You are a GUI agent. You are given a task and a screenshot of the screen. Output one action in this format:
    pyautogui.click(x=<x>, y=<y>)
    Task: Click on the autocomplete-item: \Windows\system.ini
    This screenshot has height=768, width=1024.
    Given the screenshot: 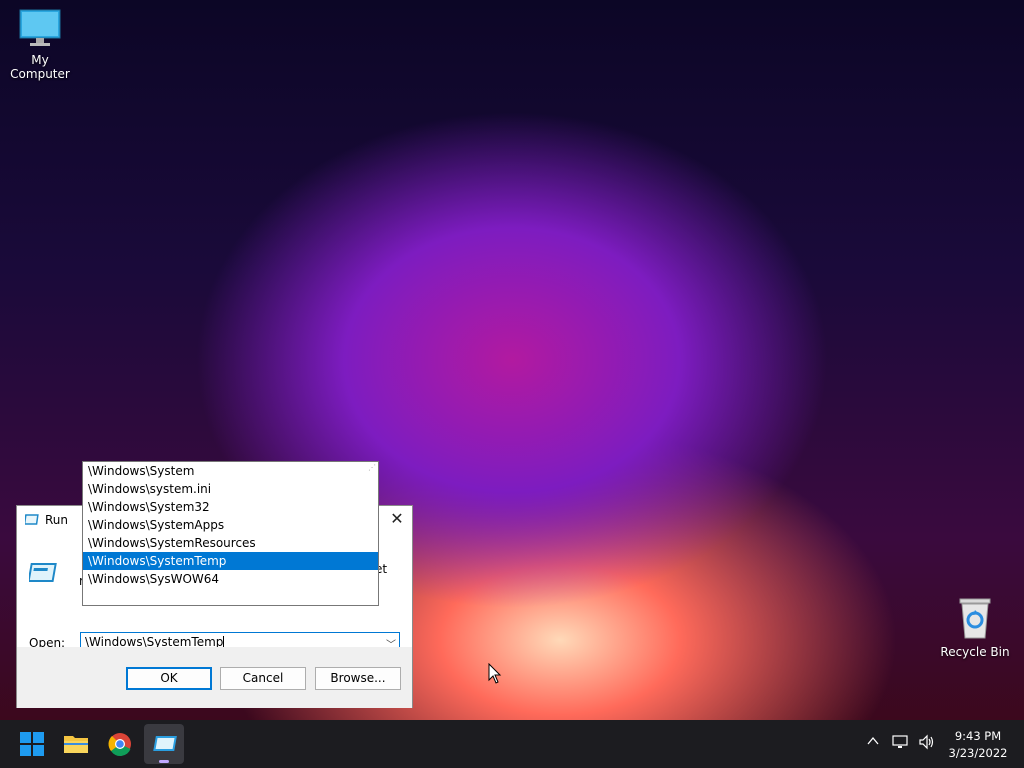 What is the action you would take?
    pyautogui.click(x=230, y=489)
    